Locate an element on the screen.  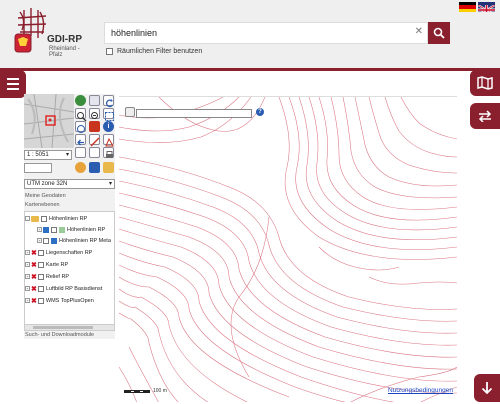
layer-row: + Höhenlinien RP Meta is located at coordinates (75, 240).